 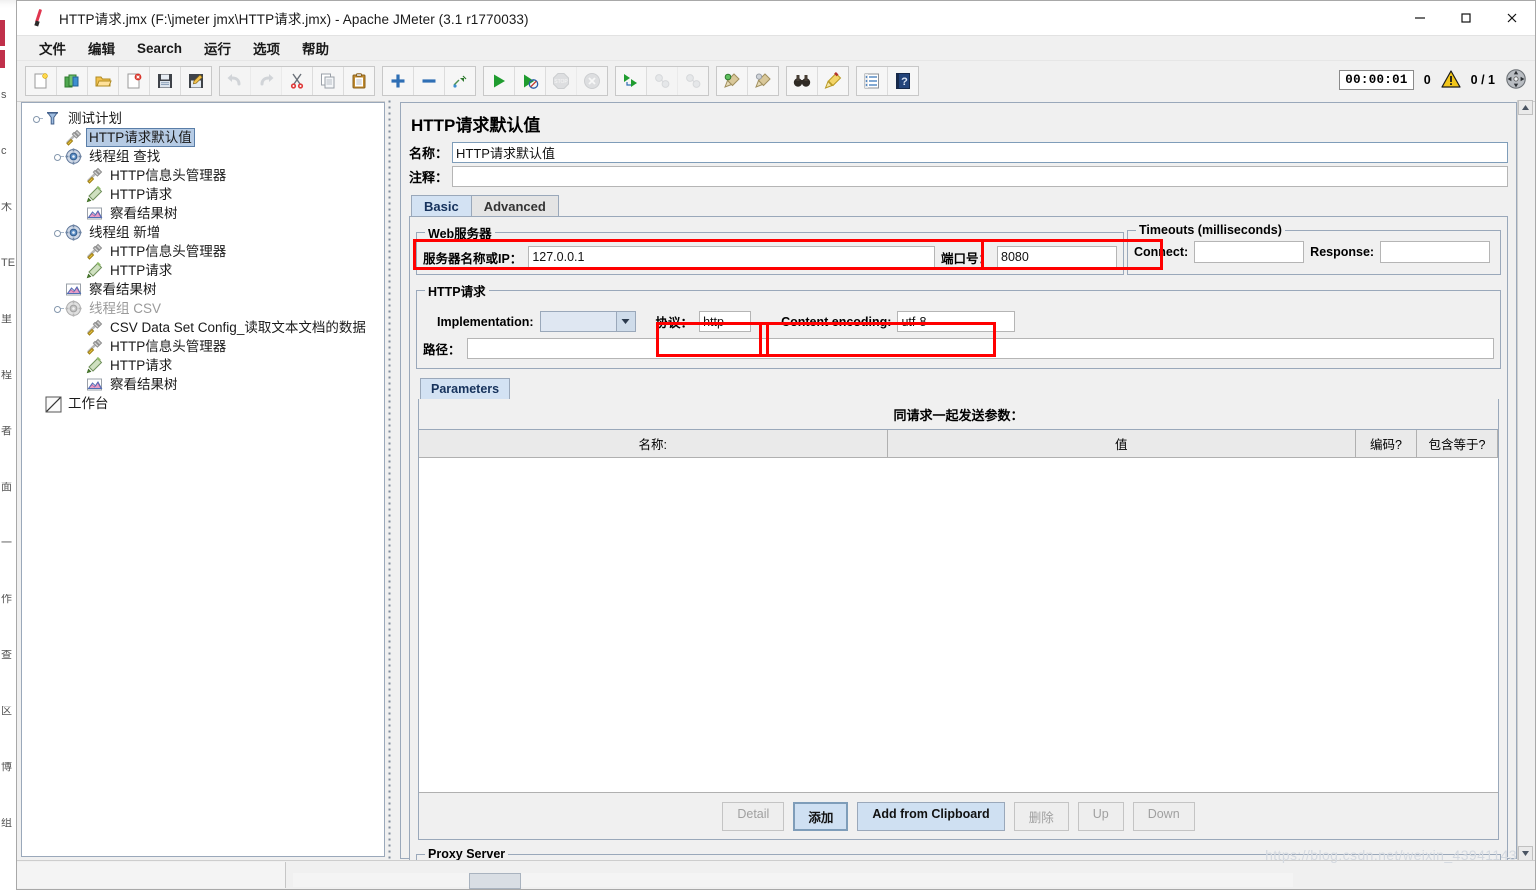 I want to click on parameters-button-2: 添加, so click(x=821, y=816).